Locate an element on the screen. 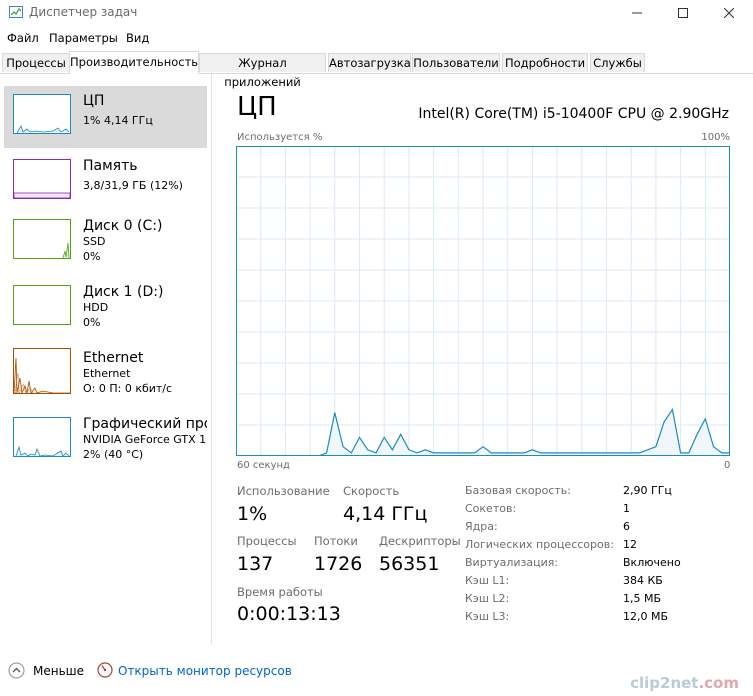 The image size is (753, 696). sidebar-item-cpu: ЦП 1% 4,14 ГГц is located at coordinates (105, 117).